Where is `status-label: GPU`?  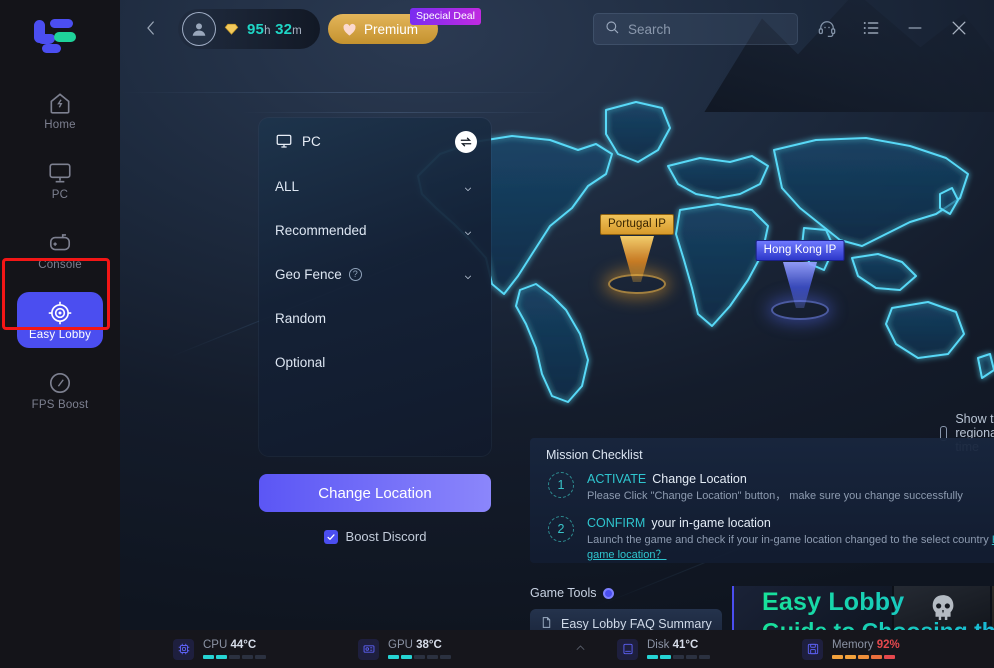 status-label: GPU is located at coordinates (400, 645).